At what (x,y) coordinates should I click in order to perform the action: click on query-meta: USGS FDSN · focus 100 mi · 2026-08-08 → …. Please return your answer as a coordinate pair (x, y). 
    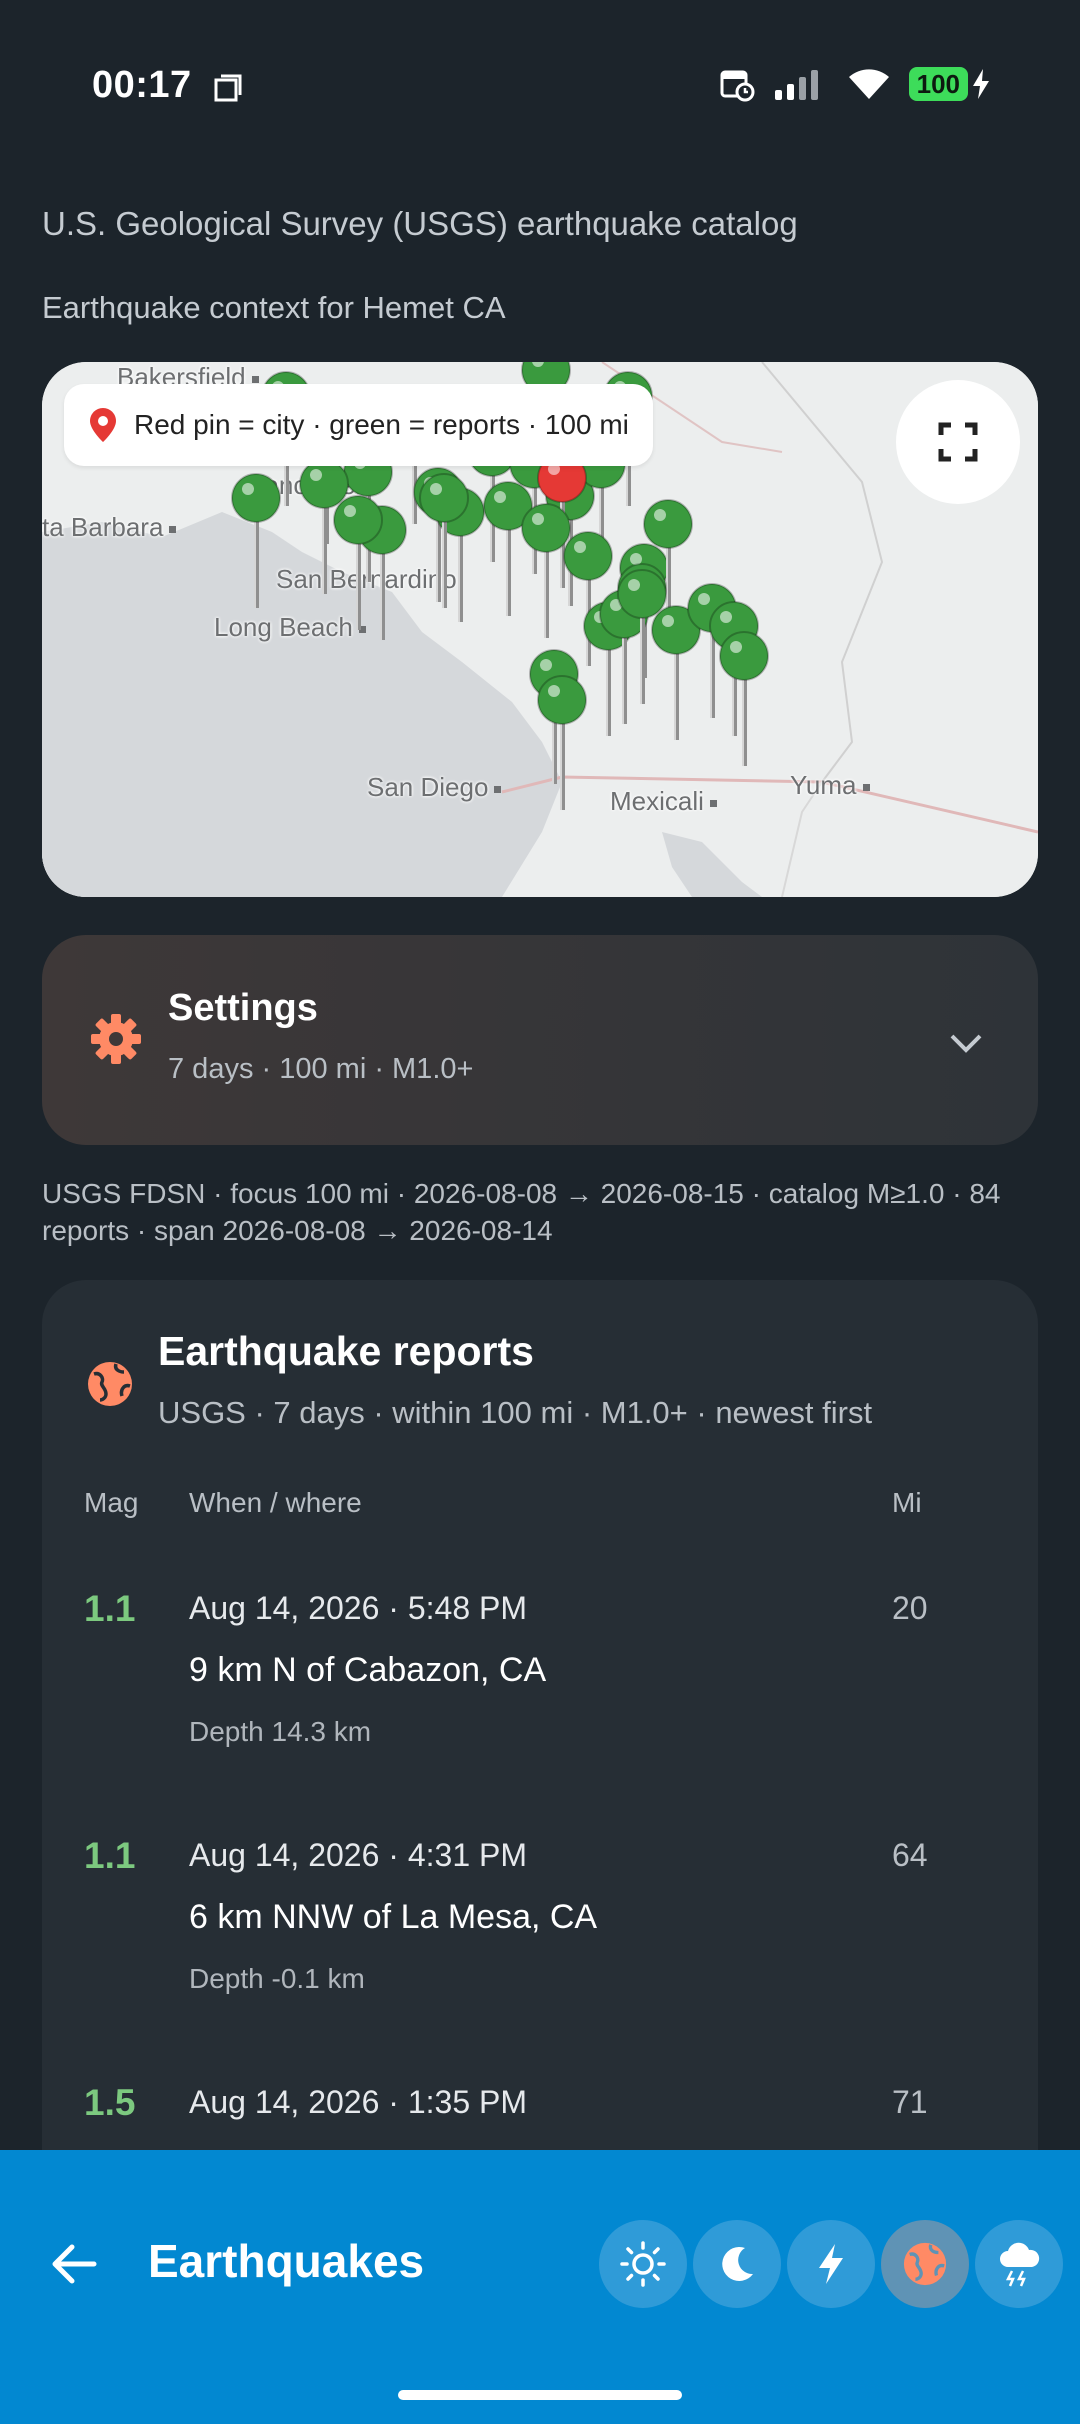
    Looking at the image, I should click on (521, 1212).